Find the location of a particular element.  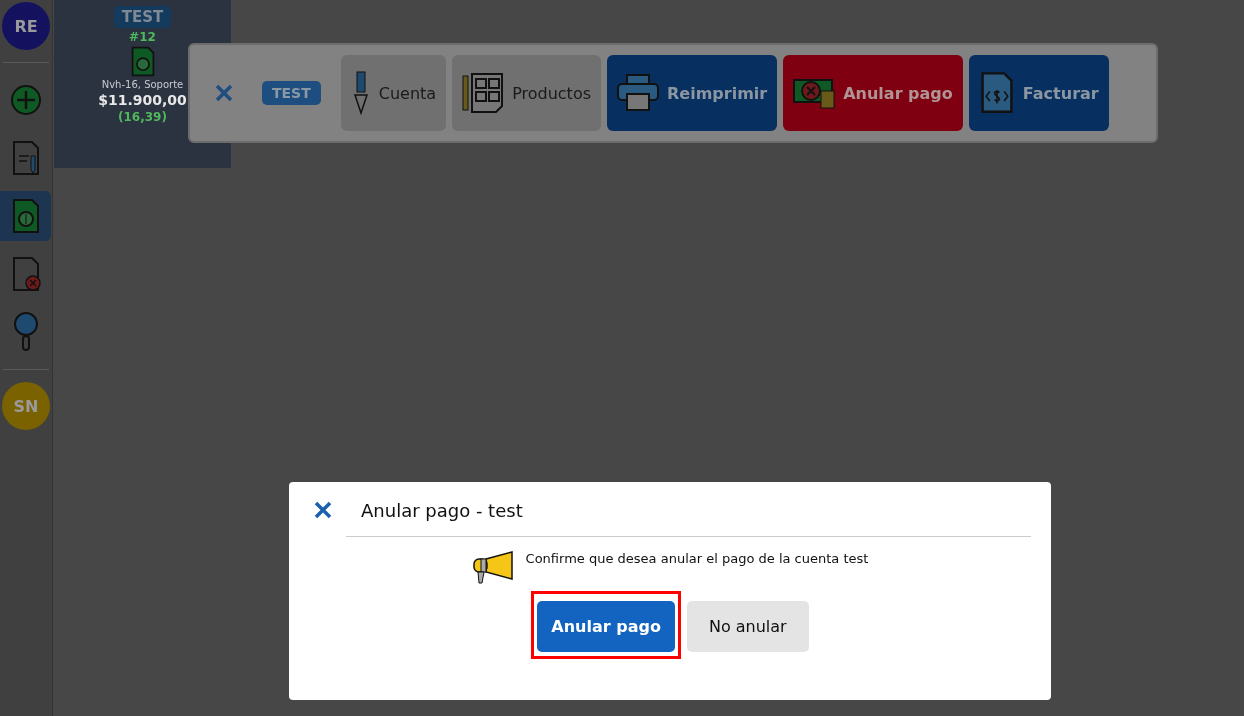

account-number: #12 is located at coordinates (142, 37).